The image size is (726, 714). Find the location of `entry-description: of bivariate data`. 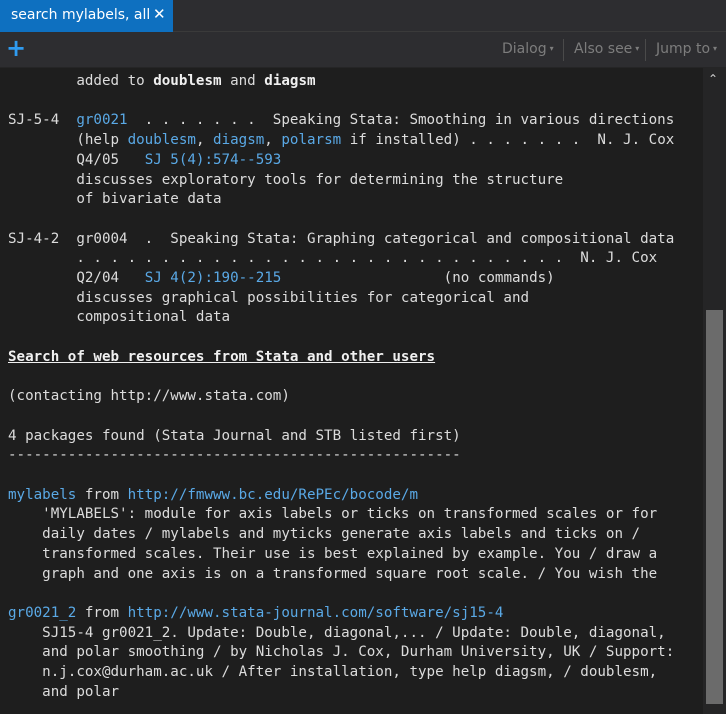

entry-description: of bivariate data is located at coordinates (149, 199).